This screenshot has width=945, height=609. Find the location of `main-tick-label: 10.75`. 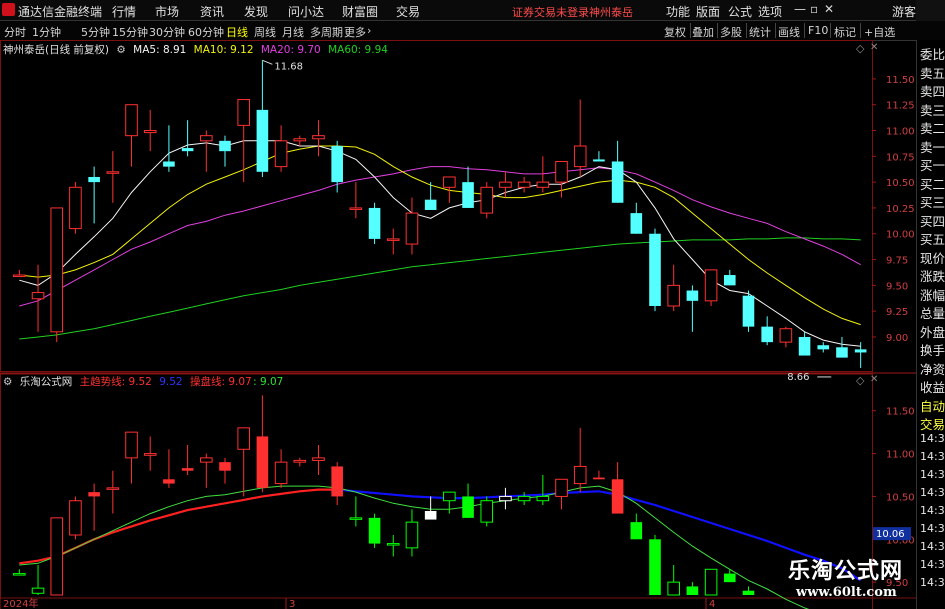

main-tick-label: 10.75 is located at coordinates (900, 157).